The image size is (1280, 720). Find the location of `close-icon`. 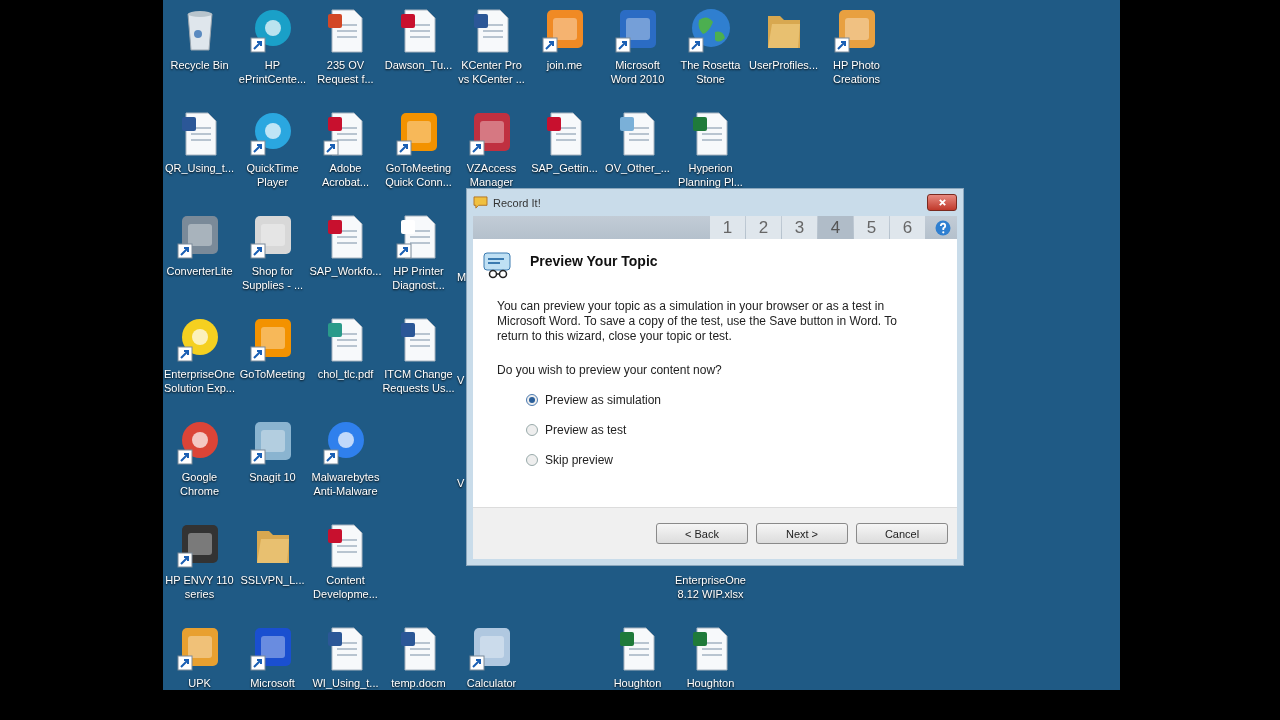

close-icon is located at coordinates (942, 202).